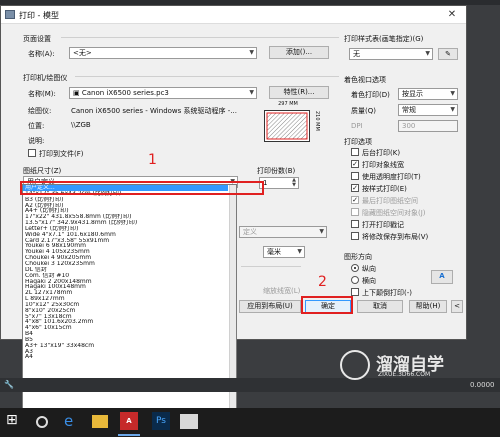  Describe the element at coordinates (409, 110) in the screenshot. I see `quality-value: 常规` at that location.